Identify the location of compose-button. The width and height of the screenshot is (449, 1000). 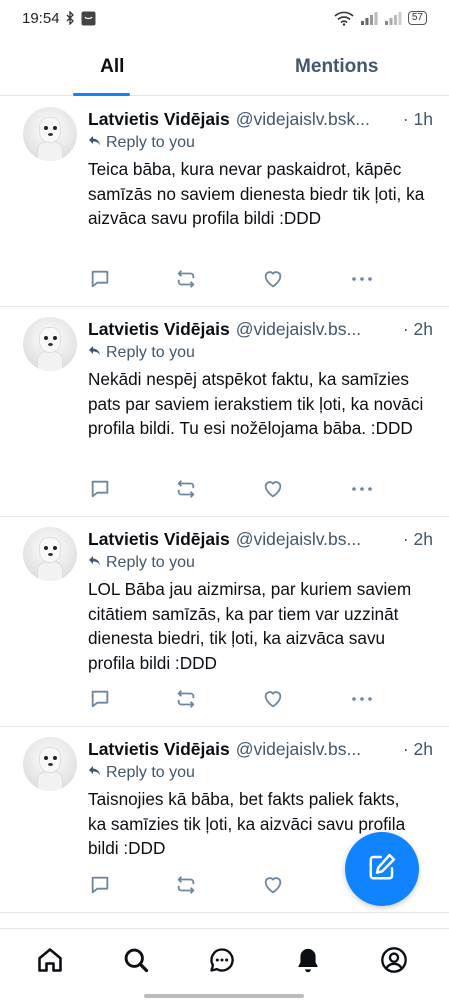
(382, 869).